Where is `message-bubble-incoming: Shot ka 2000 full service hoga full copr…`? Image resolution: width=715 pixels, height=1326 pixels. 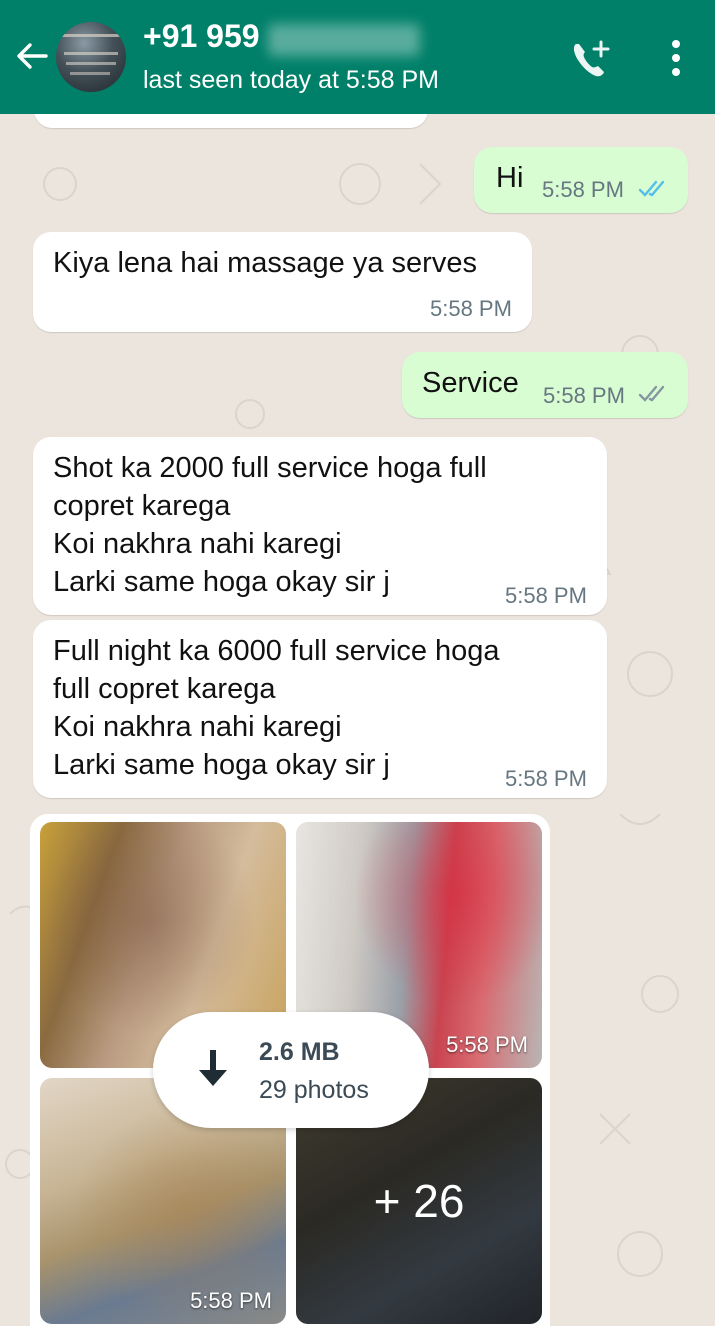 message-bubble-incoming: Shot ka 2000 full service hoga full copr… is located at coordinates (320, 526).